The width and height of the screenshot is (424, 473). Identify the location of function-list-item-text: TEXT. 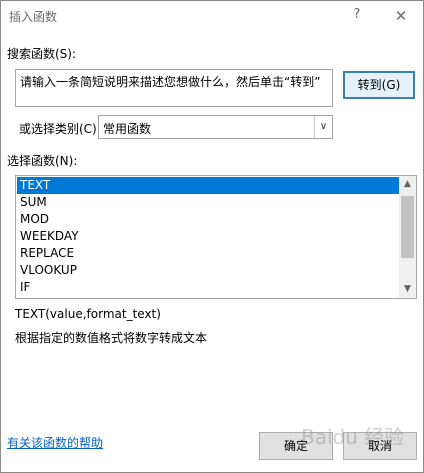
(208, 185).